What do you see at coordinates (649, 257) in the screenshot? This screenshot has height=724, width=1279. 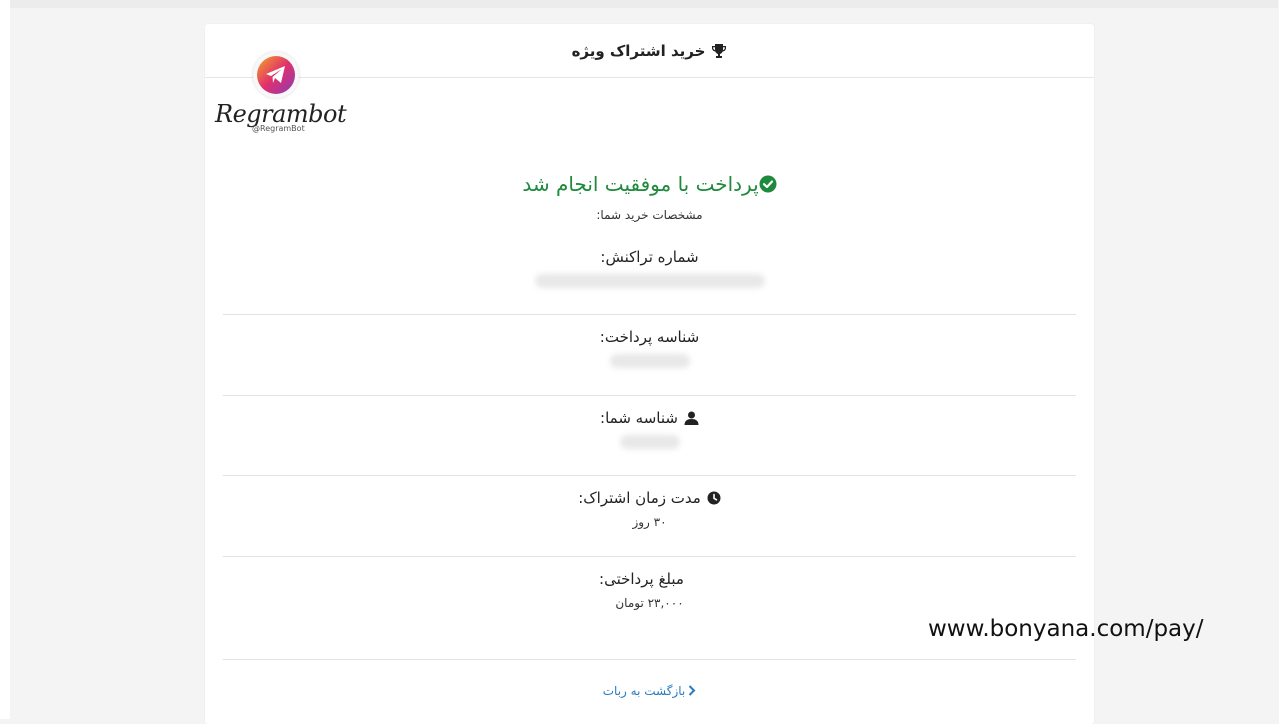 I see `transaction-number-label: شماره تراکنش:` at bounding box center [649, 257].